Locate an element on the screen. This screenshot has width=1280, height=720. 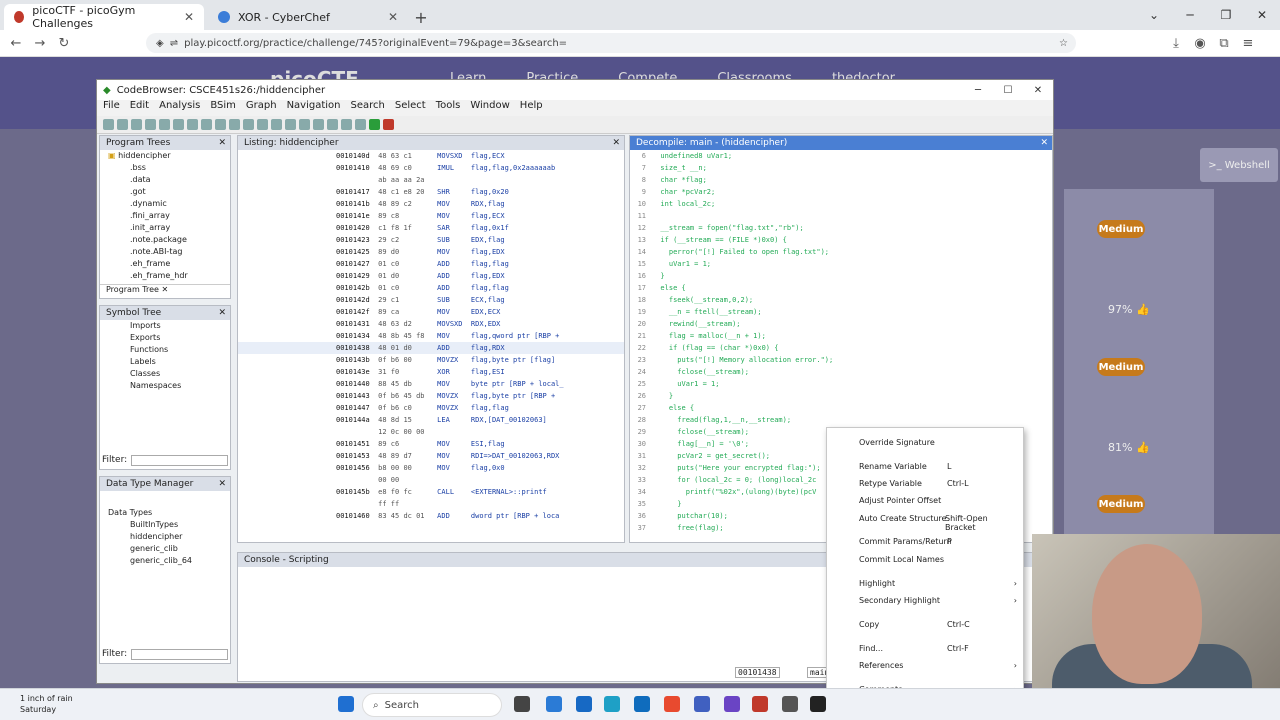
tree-root: ▣ hiddencipher is located at coordinates (165, 156).